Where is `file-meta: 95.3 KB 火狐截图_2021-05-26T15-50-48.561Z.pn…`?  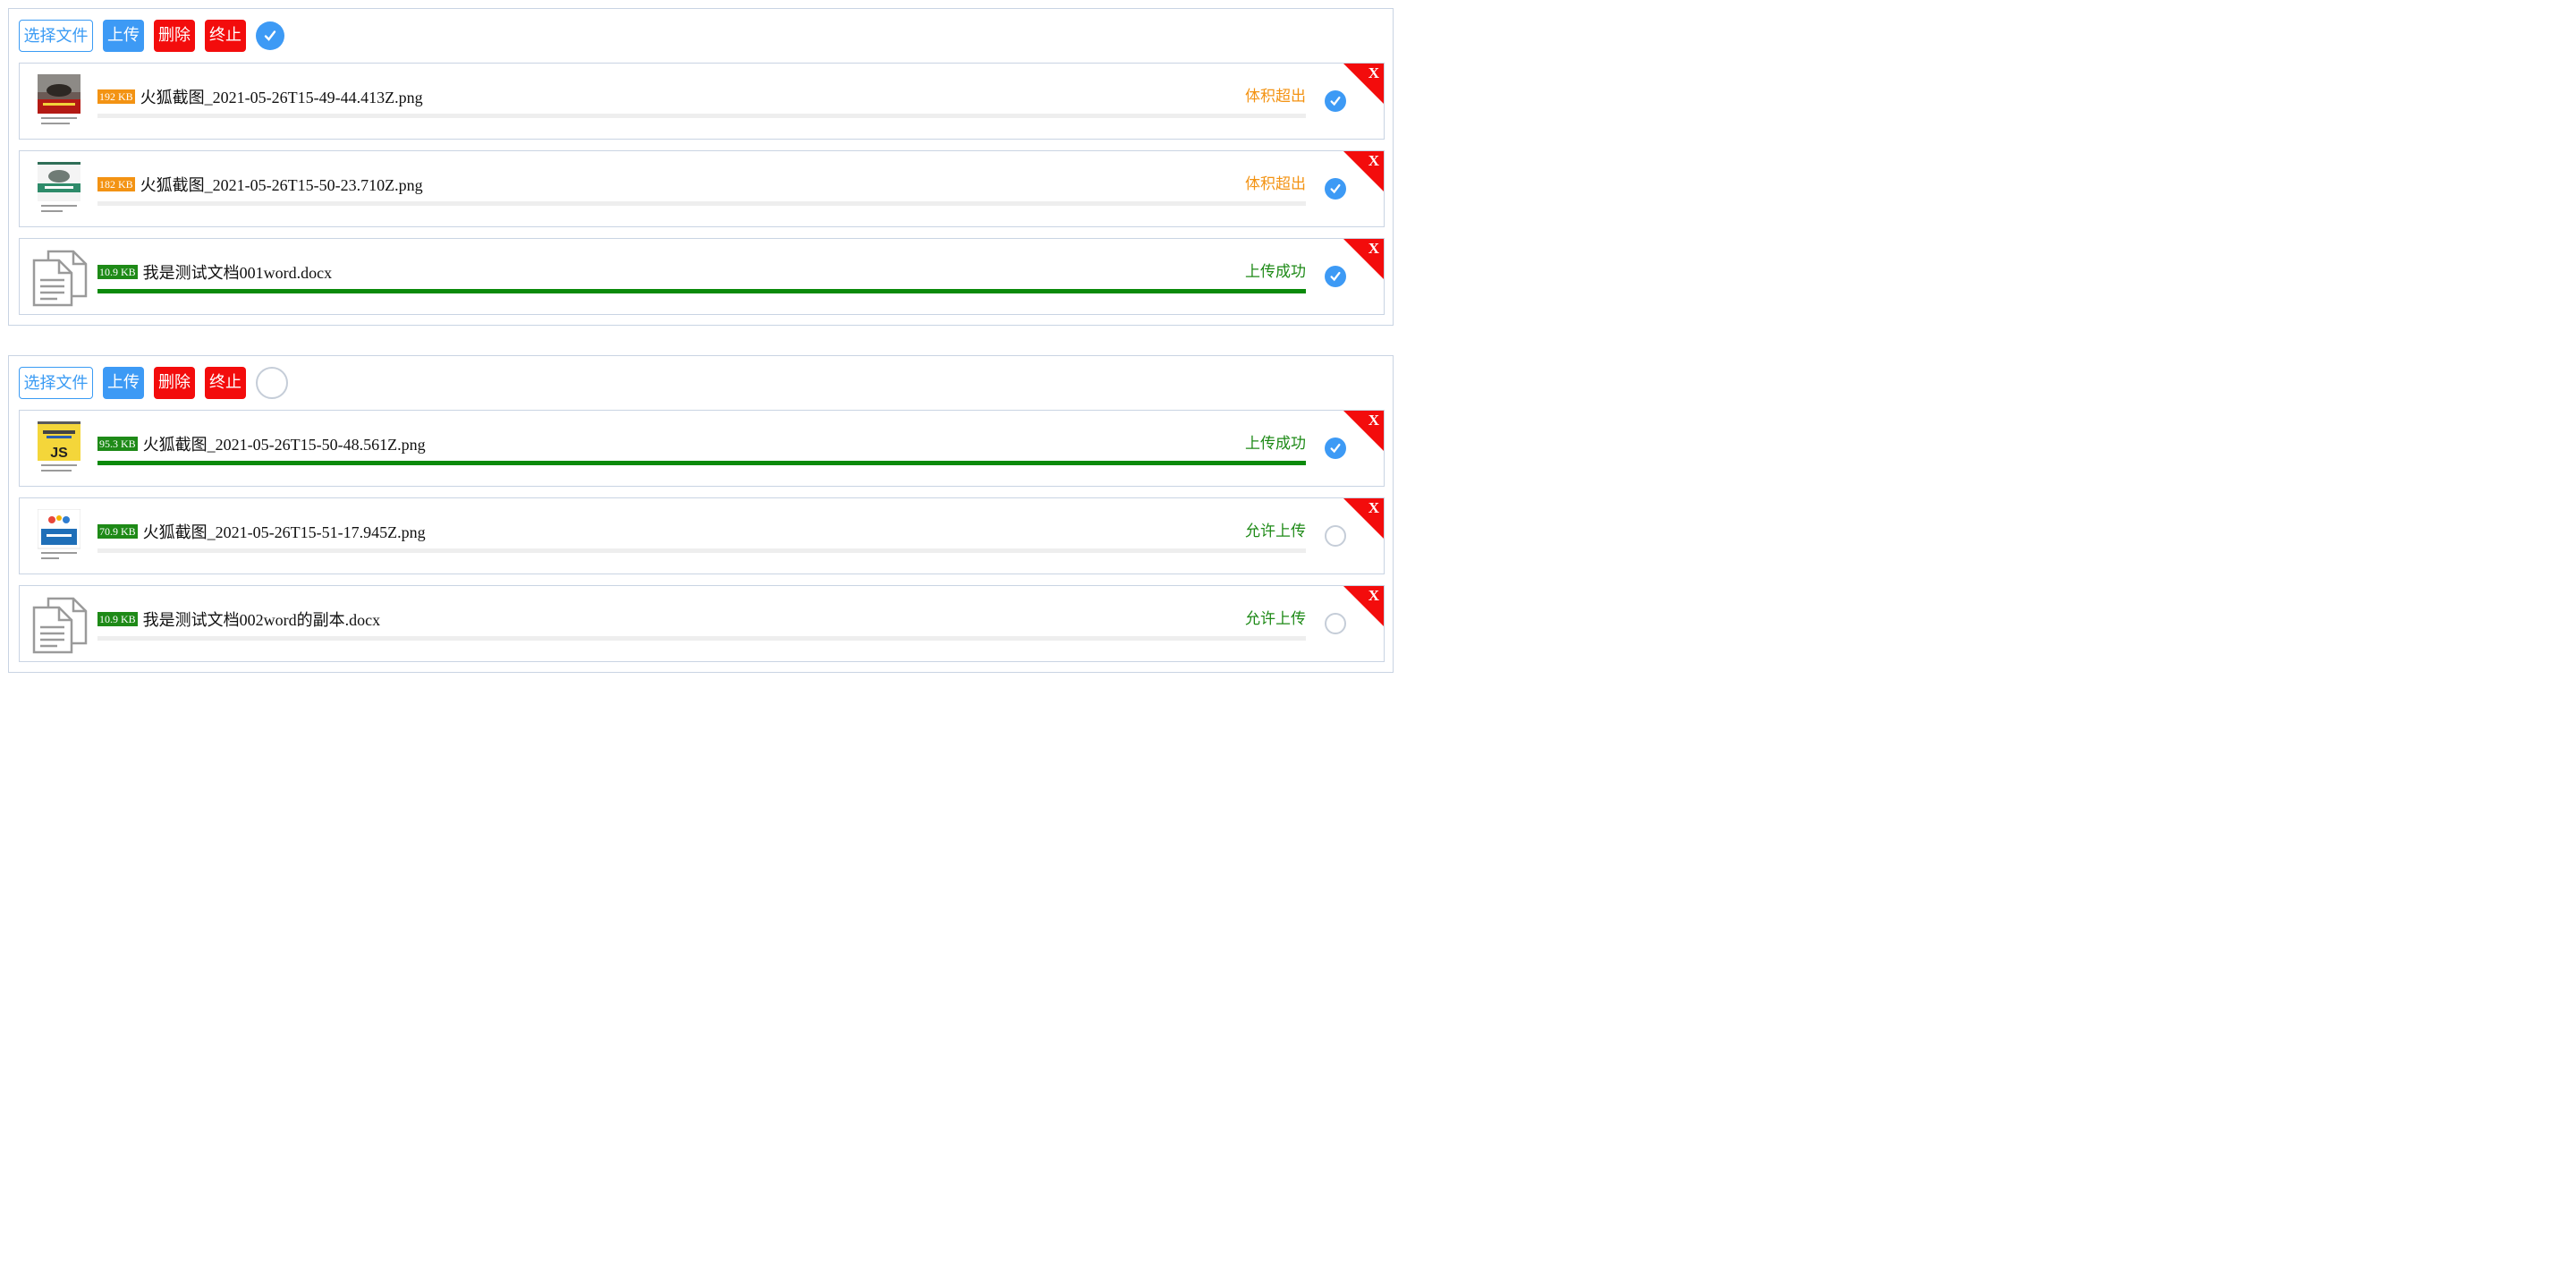
file-meta: 95.3 KB 火狐截图_2021-05-26T15-50-48.561Z.pn… is located at coordinates (261, 443).